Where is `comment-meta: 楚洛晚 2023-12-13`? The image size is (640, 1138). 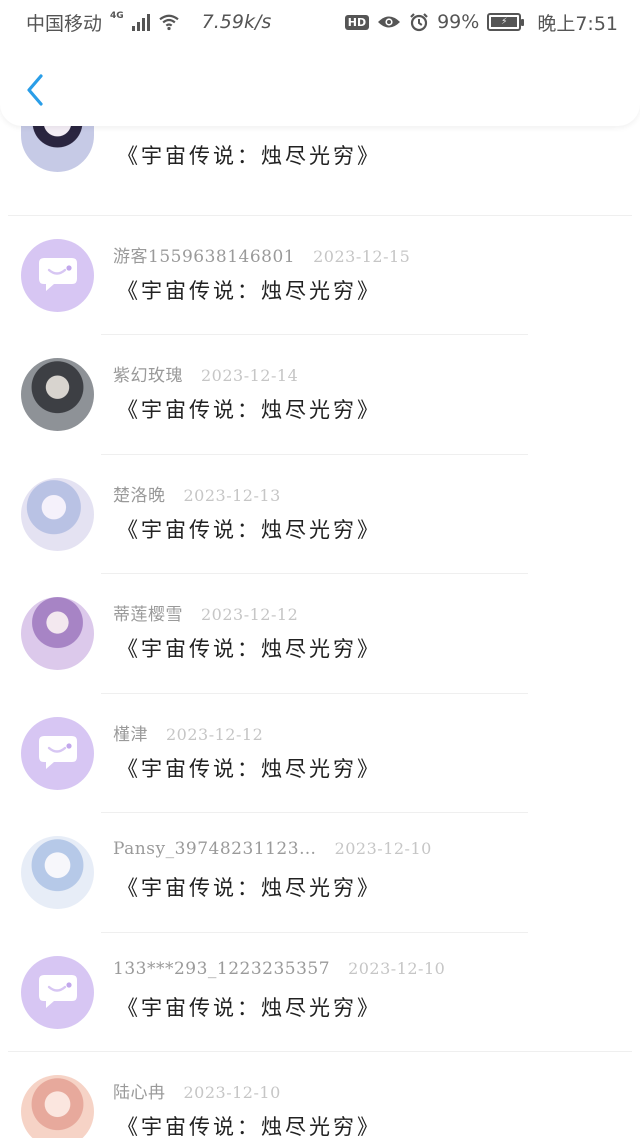 comment-meta: 楚洛晚 2023-12-13 is located at coordinates (197, 493).